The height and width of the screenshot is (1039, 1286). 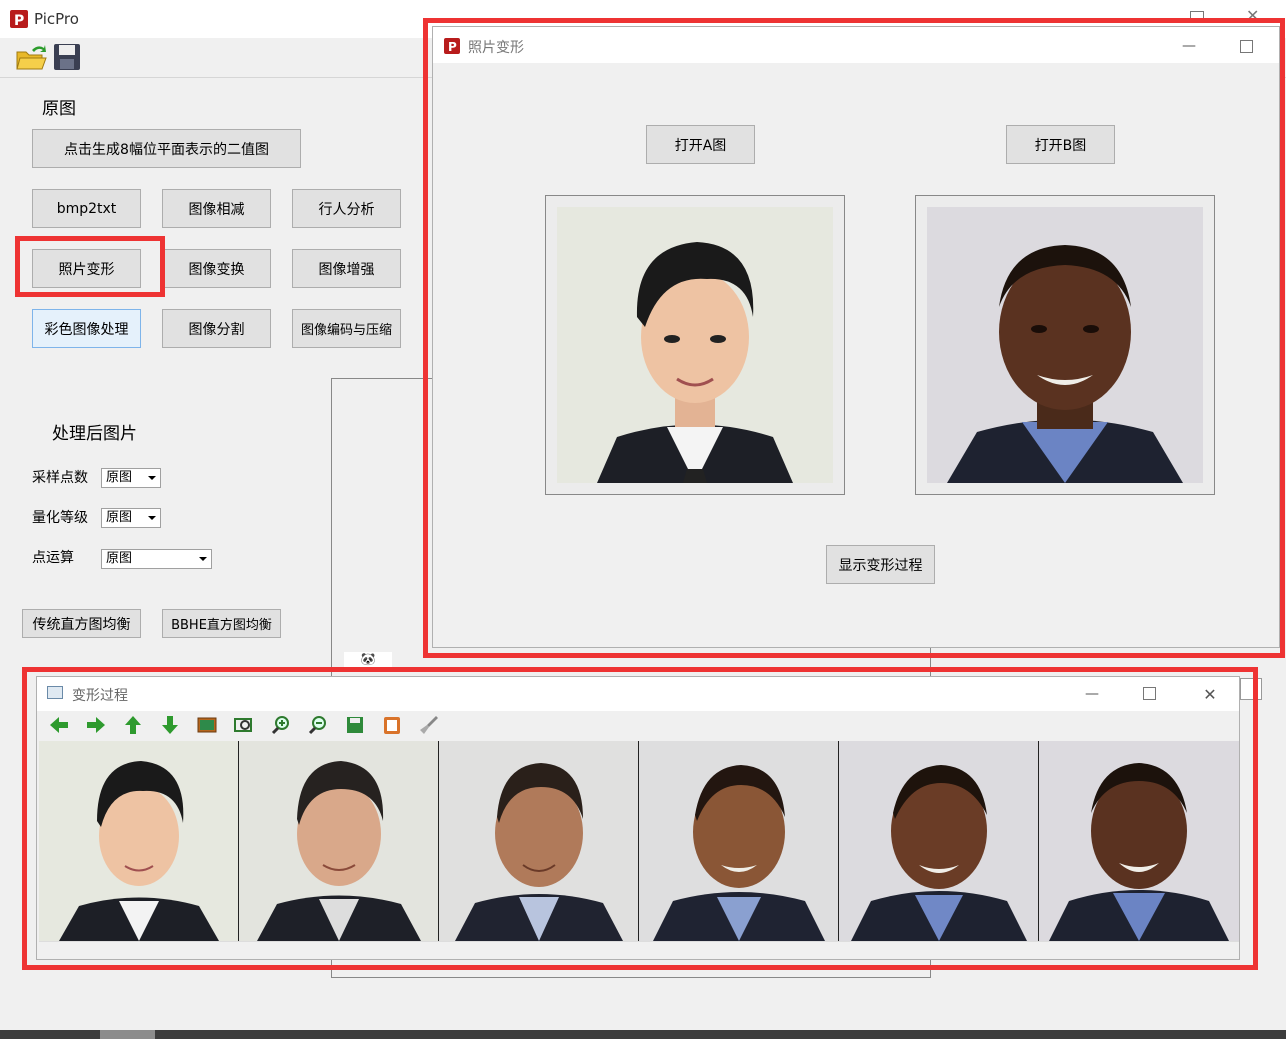 What do you see at coordinates (81, 623) in the screenshot?
I see `histogram-equalize-button: 传统直方图均衡` at bounding box center [81, 623].